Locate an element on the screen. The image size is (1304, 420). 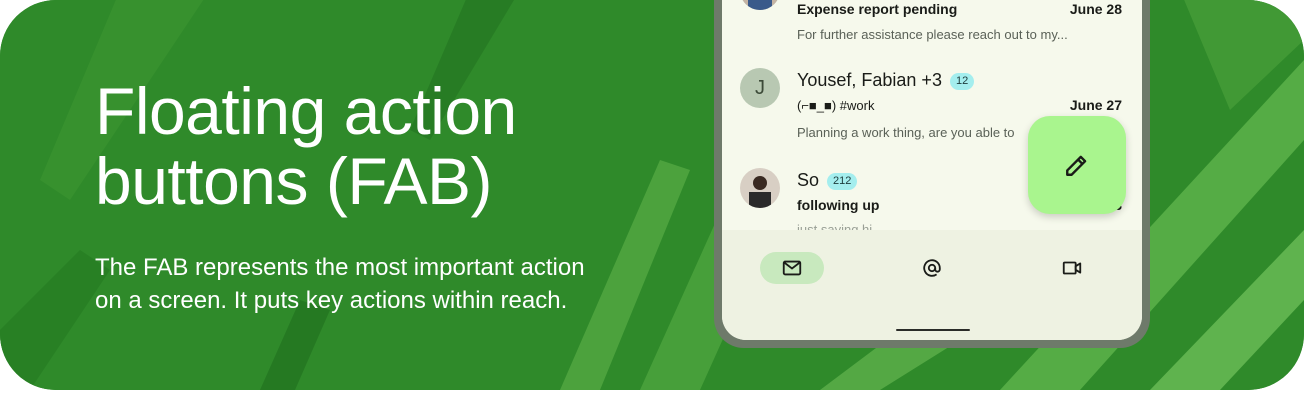
count-badge: 212 is located at coordinates (842, 181).